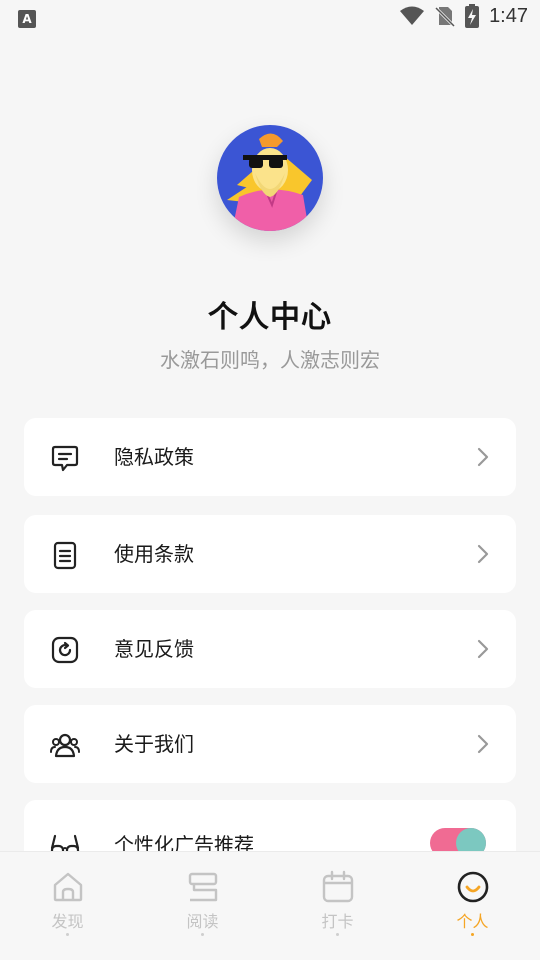 The height and width of the screenshot is (960, 540). What do you see at coordinates (203, 887) in the screenshot?
I see `book-icon` at bounding box center [203, 887].